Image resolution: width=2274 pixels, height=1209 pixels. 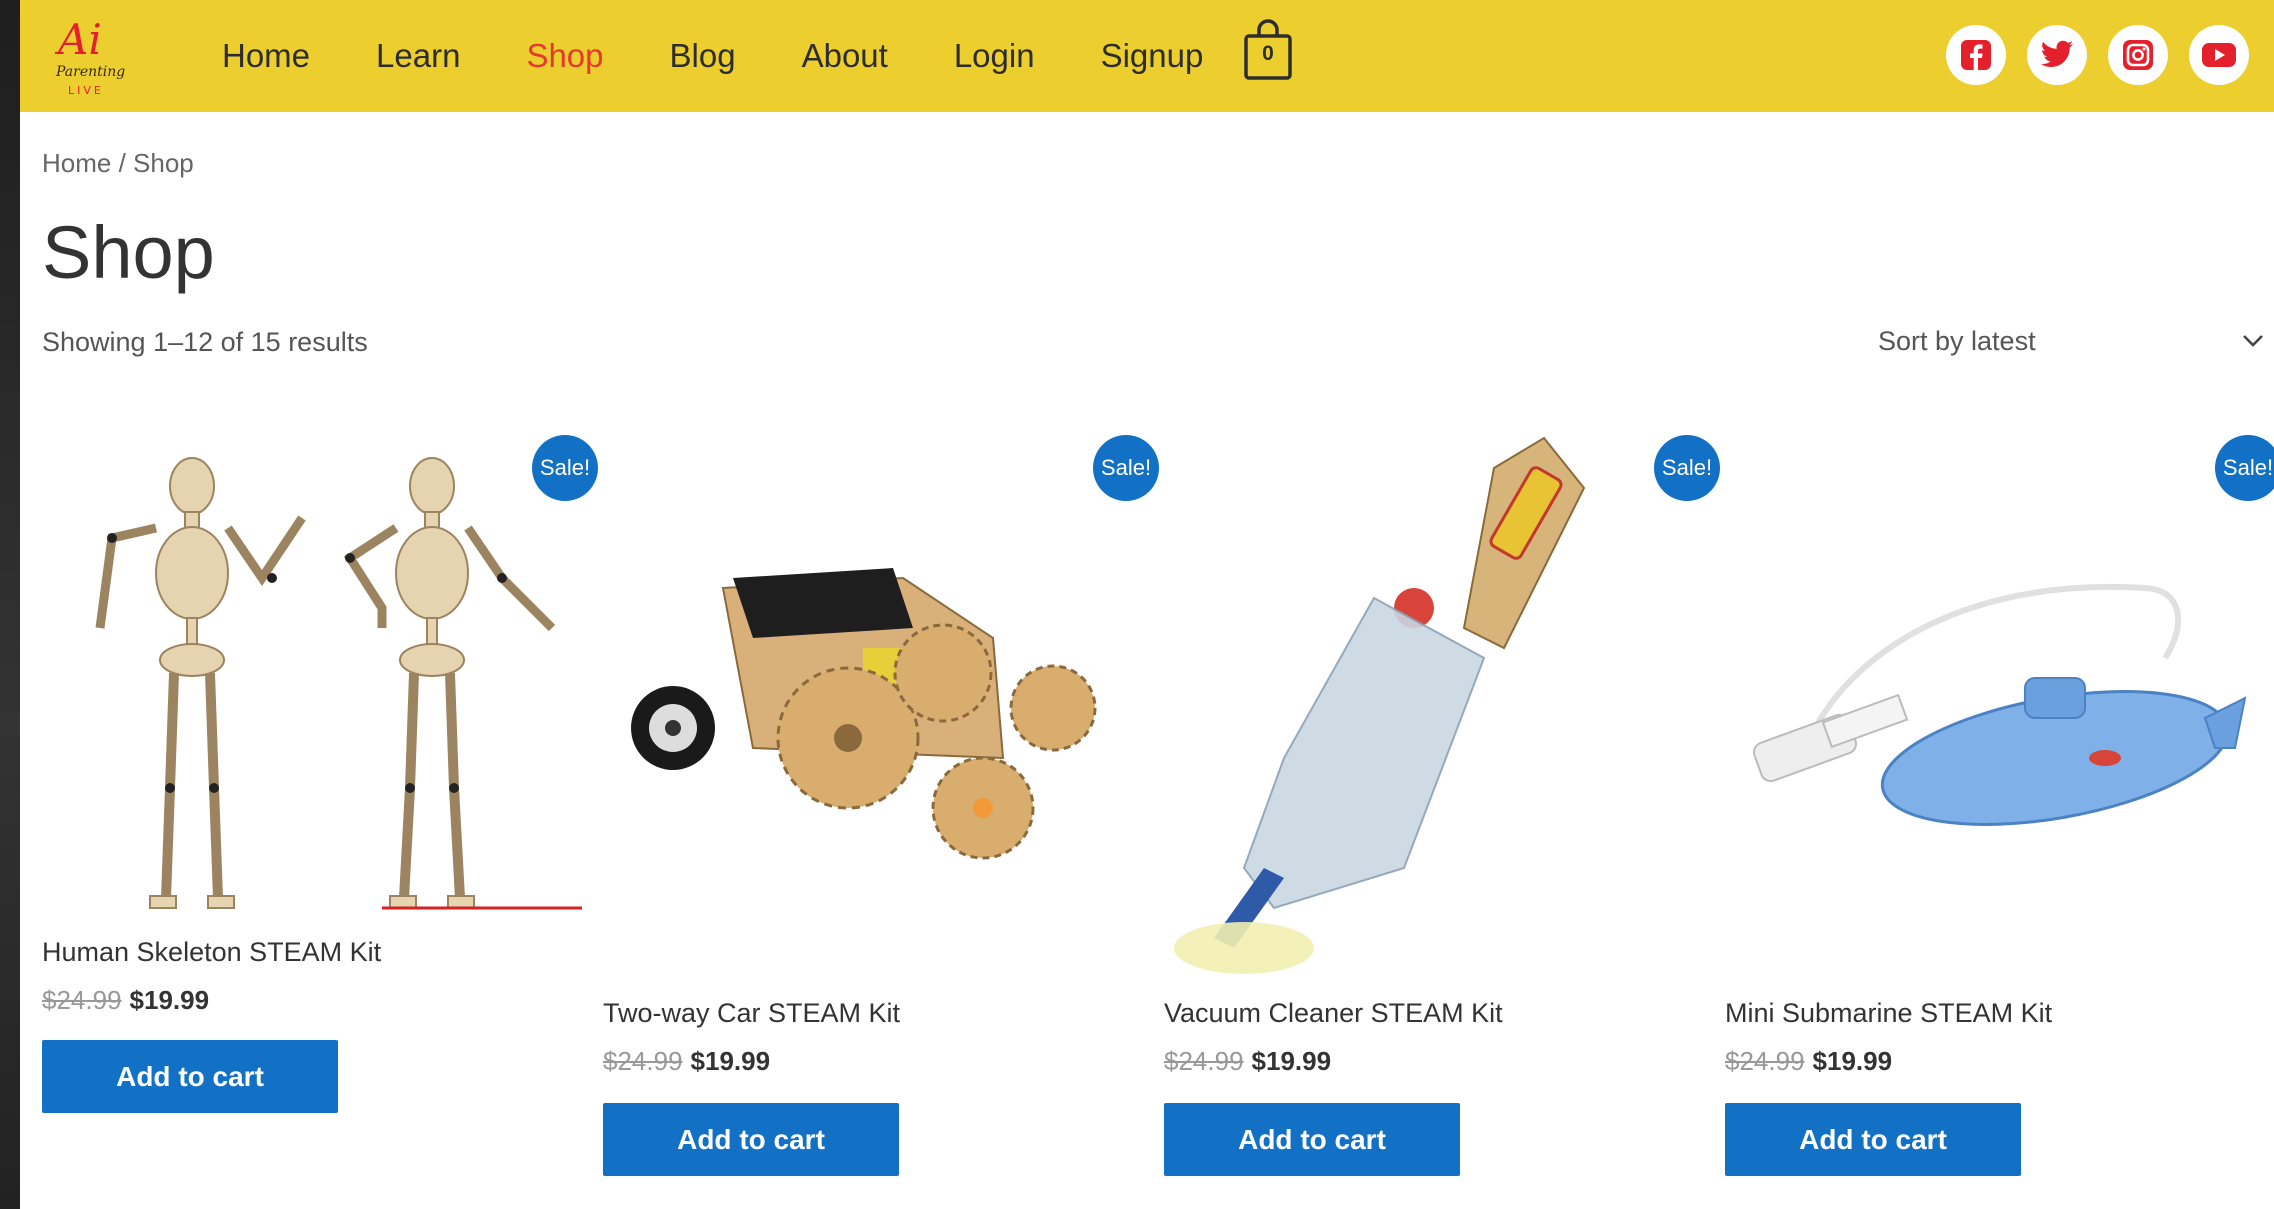 What do you see at coordinates (873, 708) in the screenshot?
I see `product-image-car` at bounding box center [873, 708].